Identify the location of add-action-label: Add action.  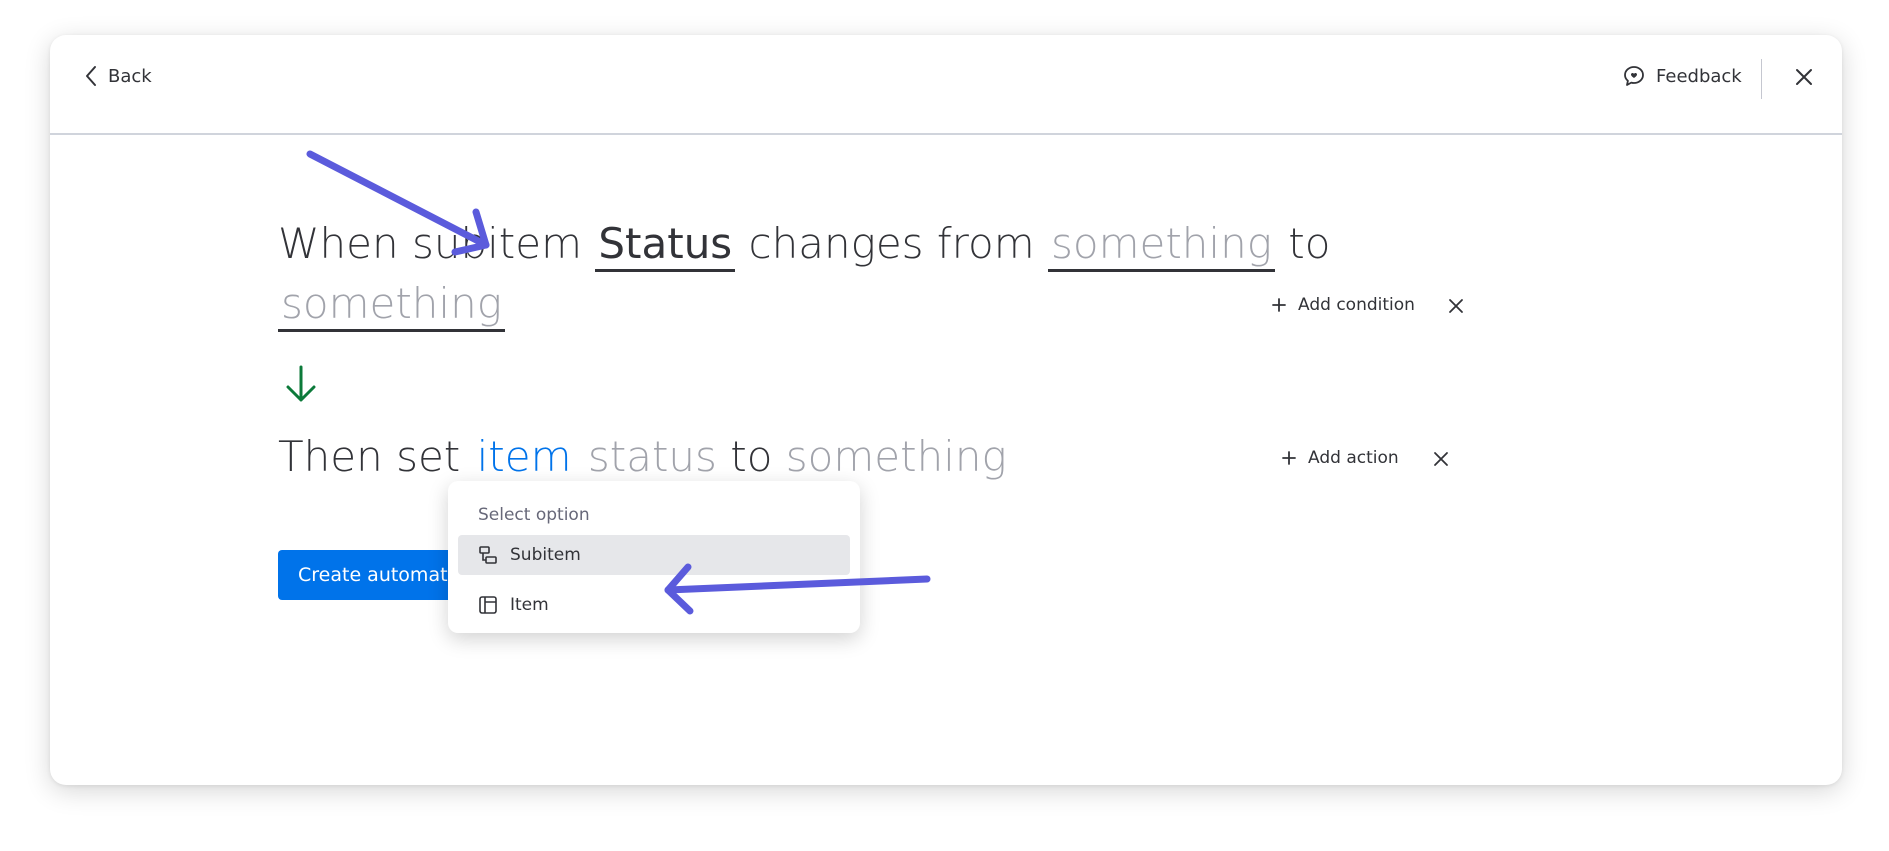
(1353, 458).